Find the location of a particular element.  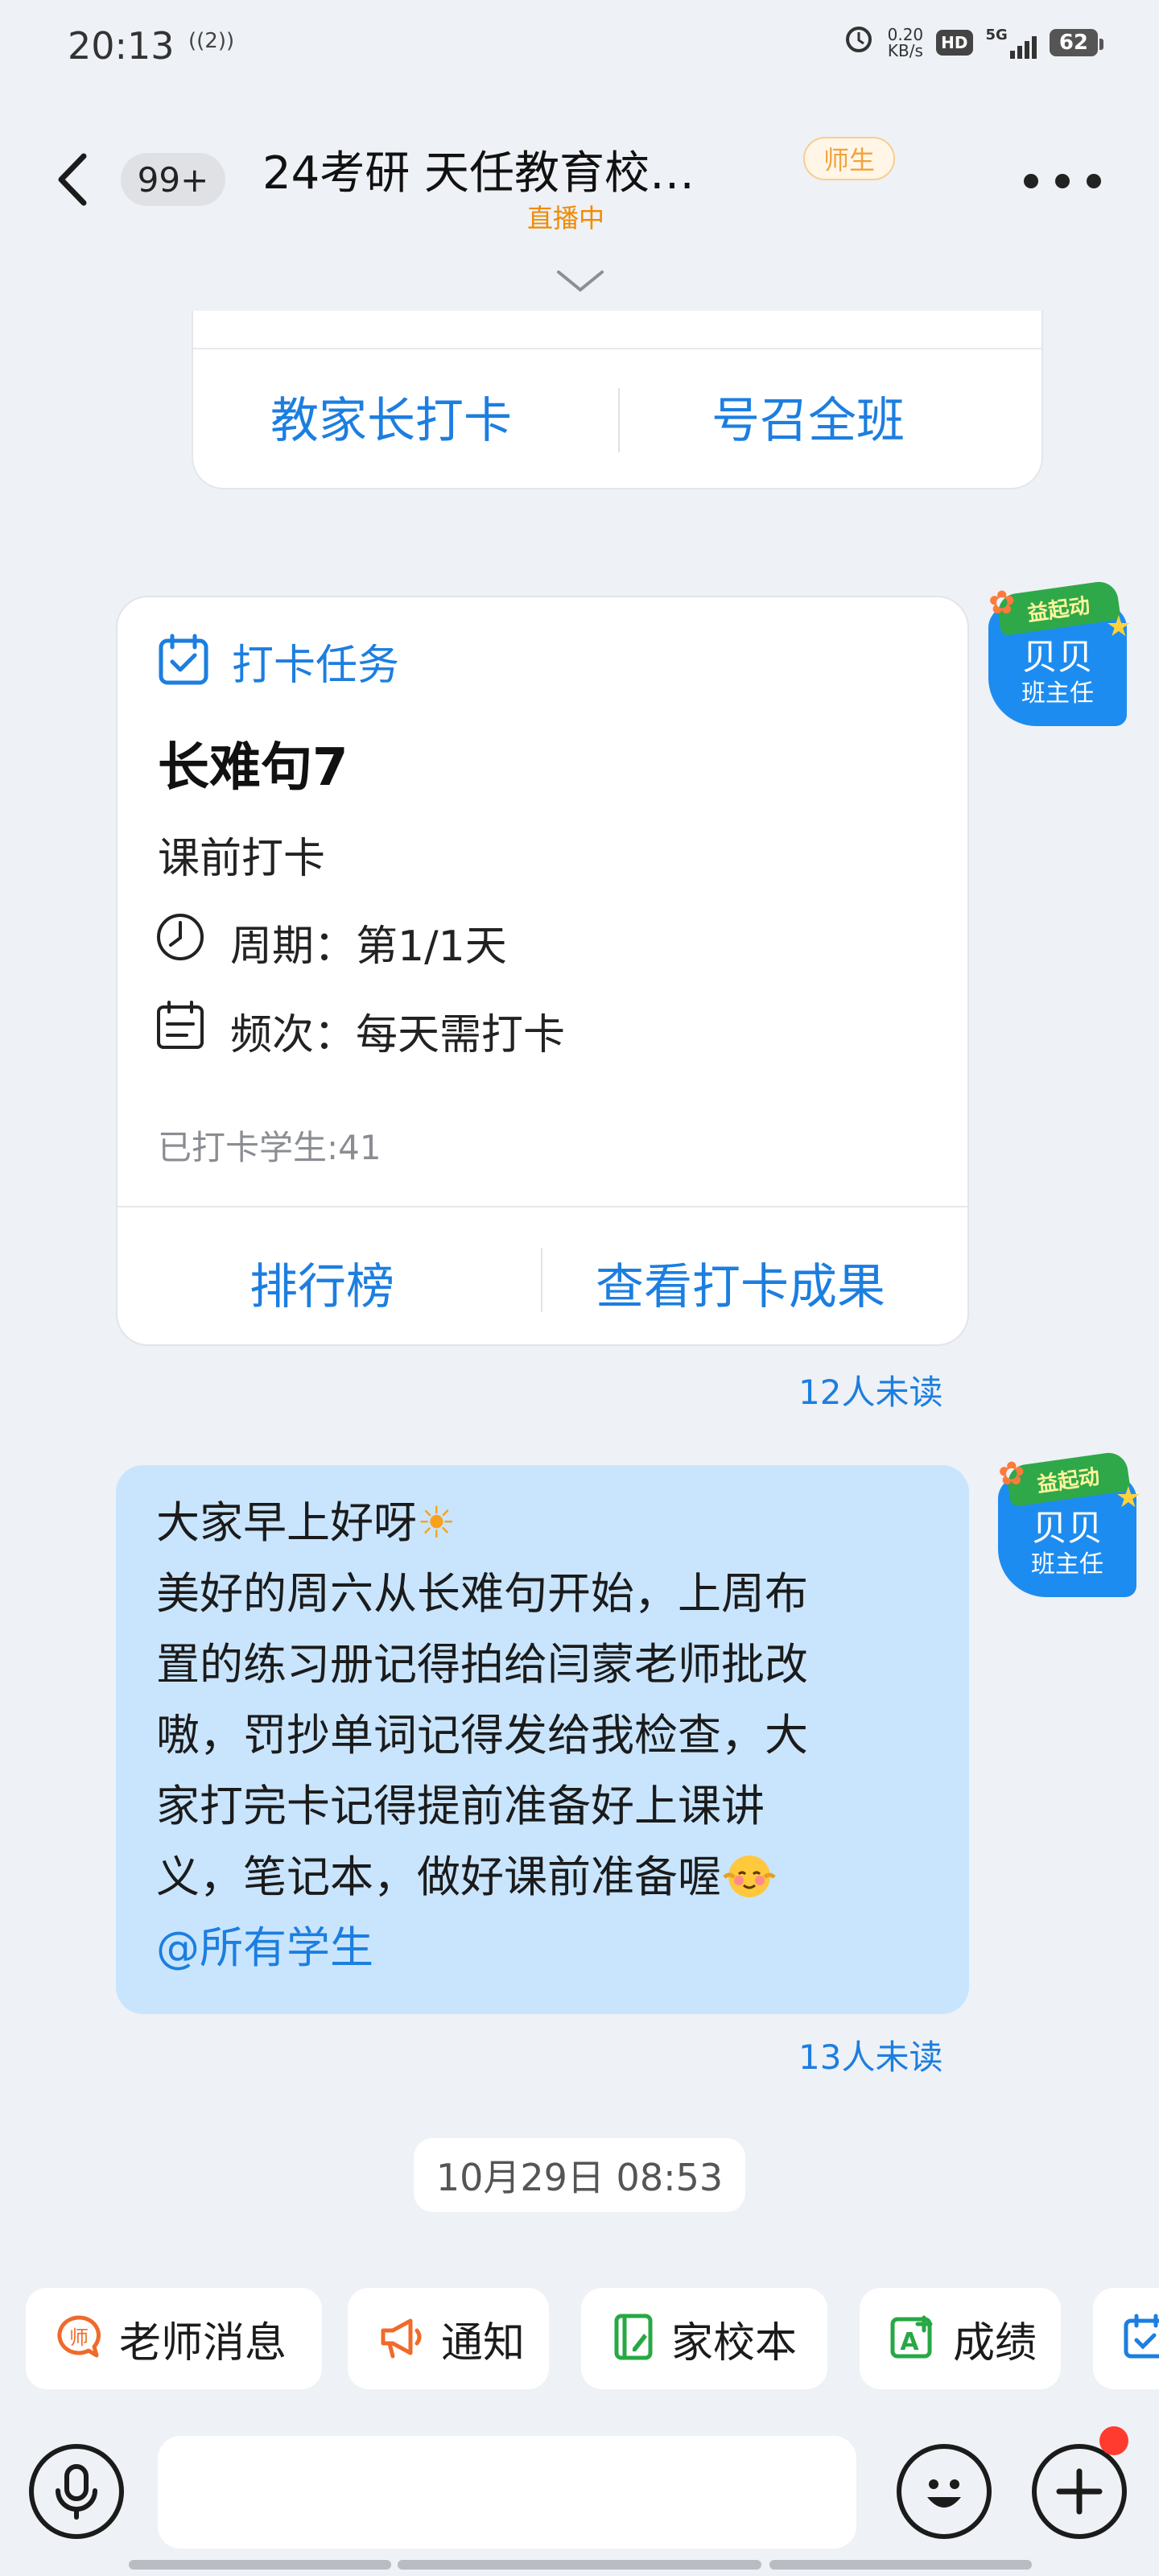

quick-actions-bar: 师 老师消息 通知 家校本 A 成绩 is located at coordinates (592, 2338).